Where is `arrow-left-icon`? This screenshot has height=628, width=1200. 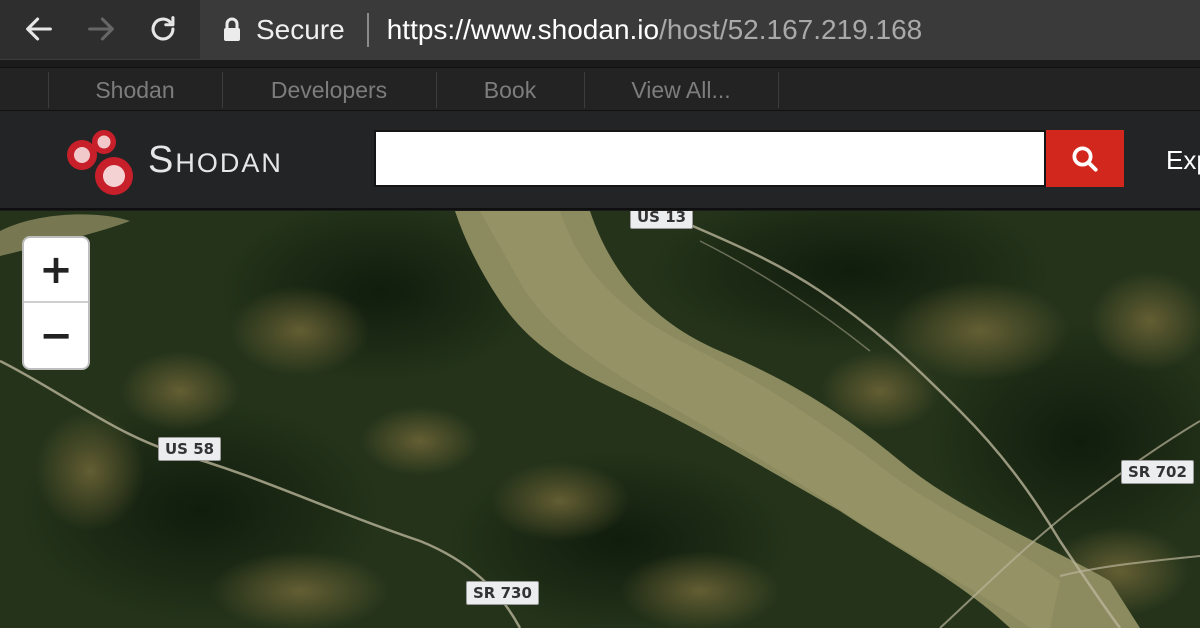 arrow-left-icon is located at coordinates (39, 29).